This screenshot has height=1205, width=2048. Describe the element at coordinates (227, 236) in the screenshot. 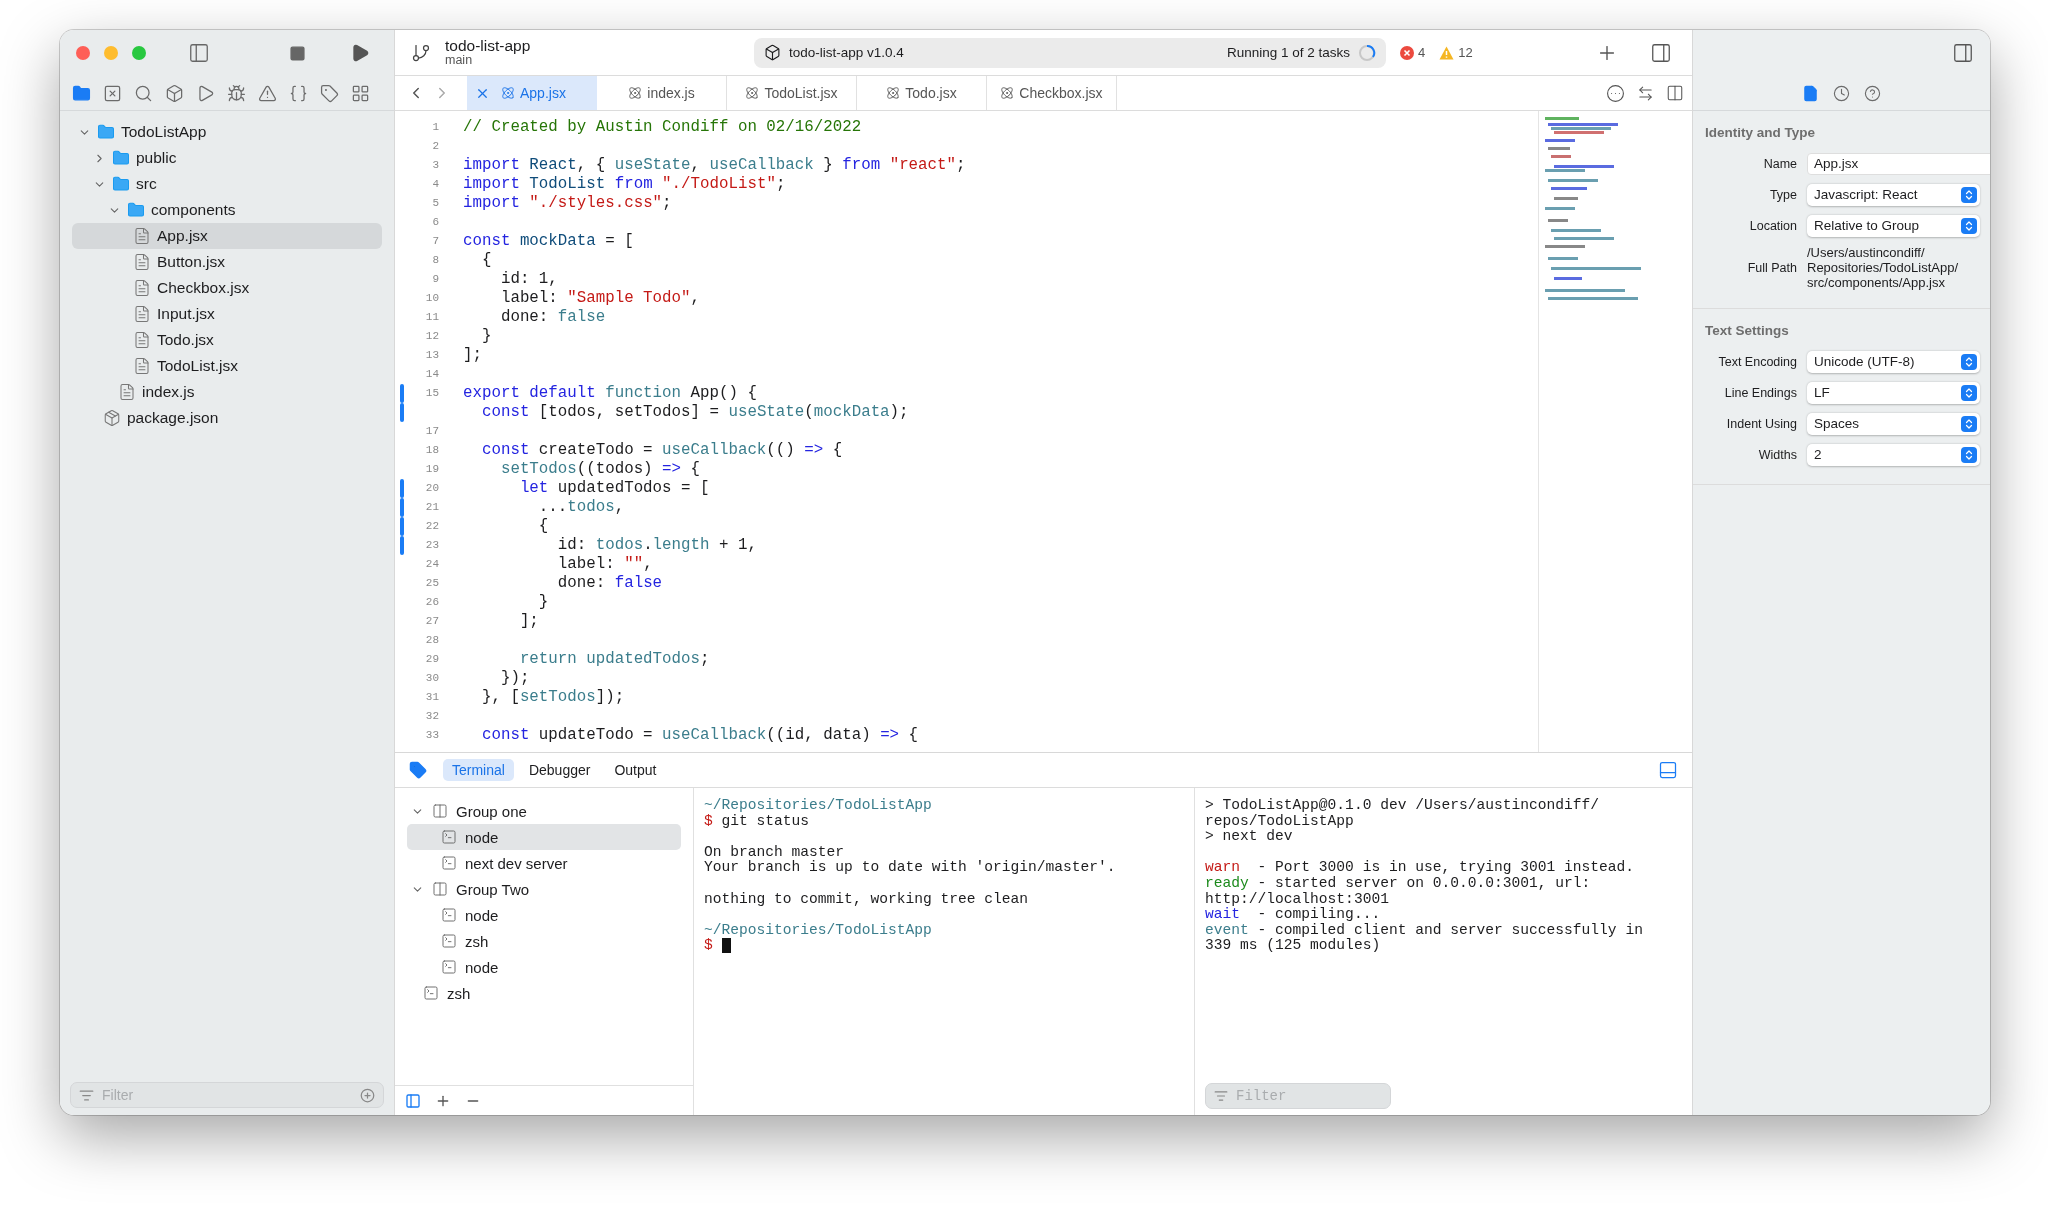

I see `file-tree-item: App.jsx` at that location.